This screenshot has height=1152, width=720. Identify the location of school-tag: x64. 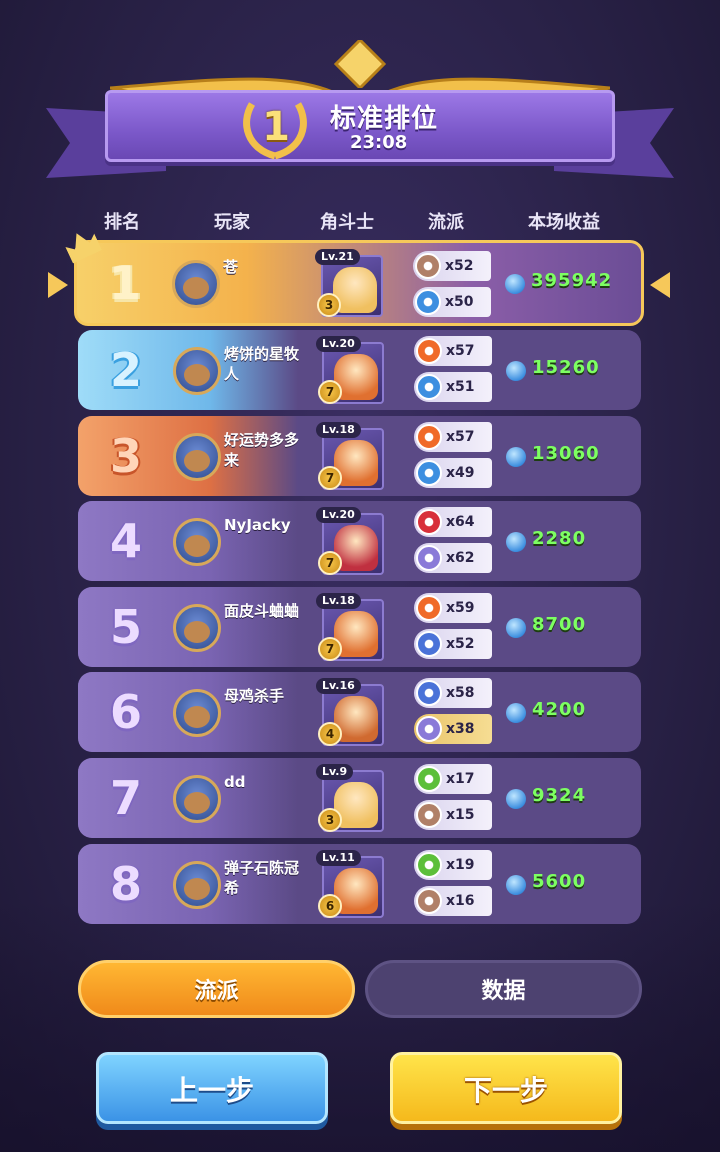
(453, 522).